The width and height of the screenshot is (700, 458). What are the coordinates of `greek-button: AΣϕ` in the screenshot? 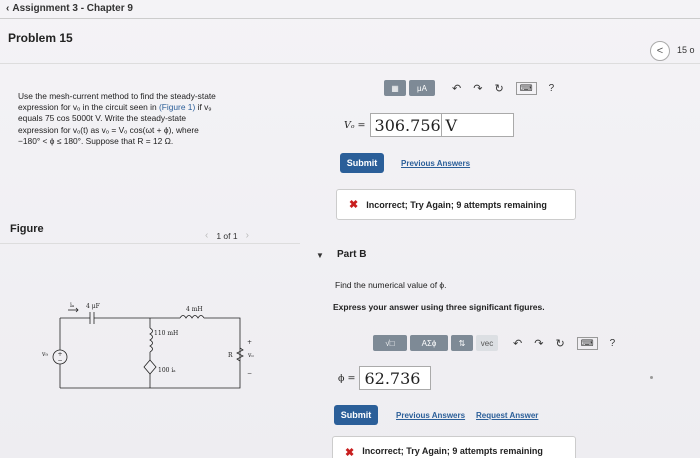 It's located at (429, 343).